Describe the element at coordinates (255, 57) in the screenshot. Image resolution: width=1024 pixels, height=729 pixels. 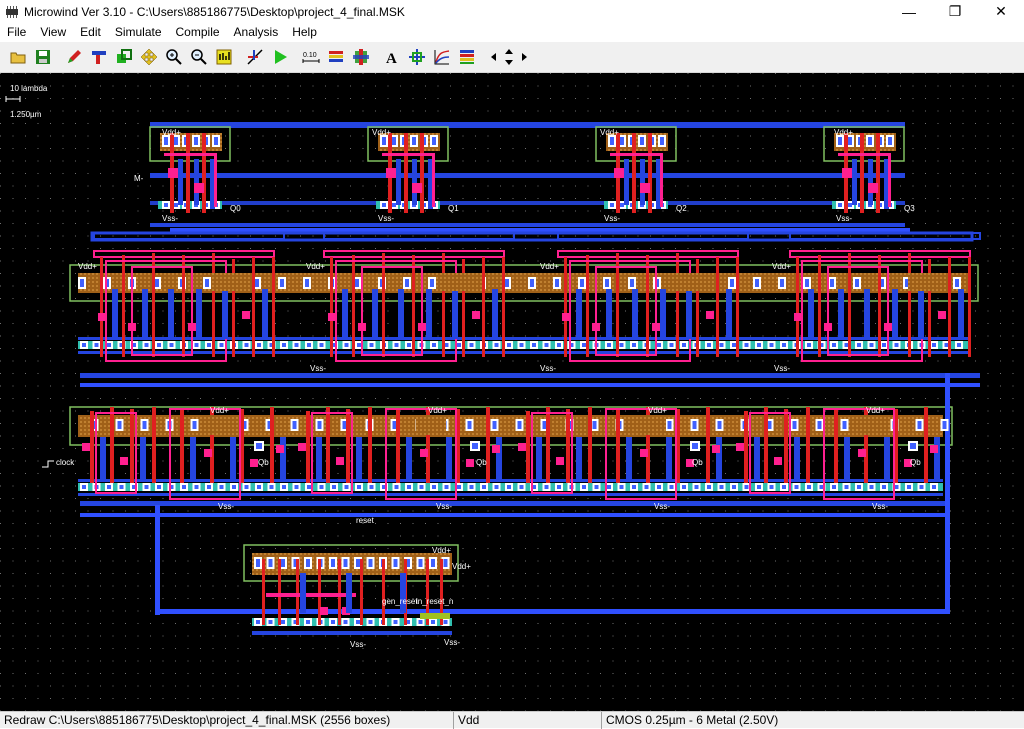
I see `distance-icon` at that location.